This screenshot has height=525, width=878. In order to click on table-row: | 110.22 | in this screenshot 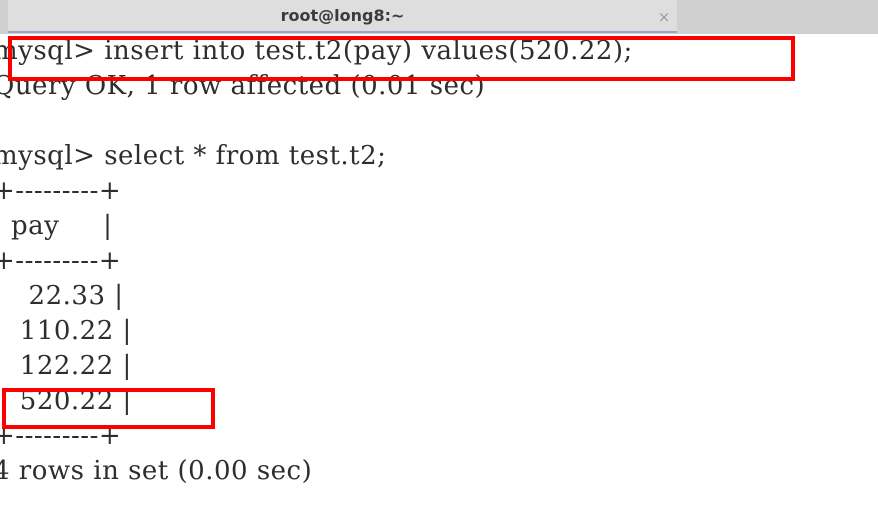, I will do `click(66, 331)`.